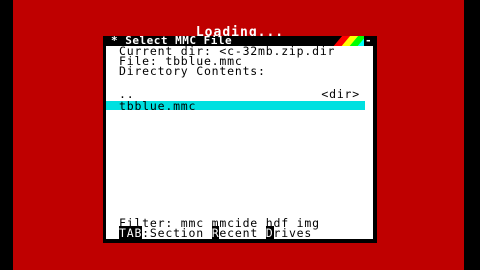  What do you see at coordinates (235, 106) in the screenshot?
I see `list-item-selected: tbblue.mmc` at bounding box center [235, 106].